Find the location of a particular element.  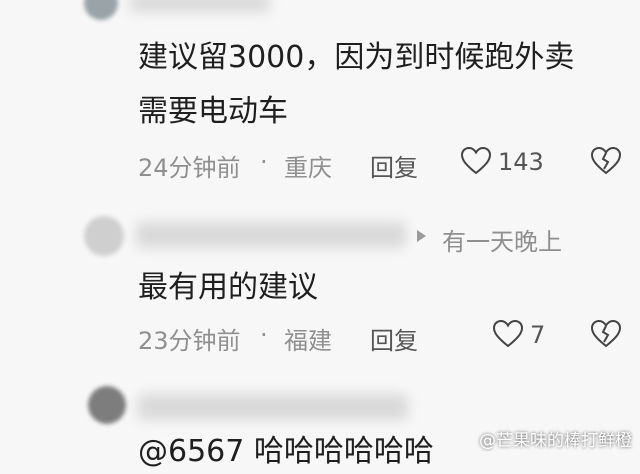

comment-2-reply-to: 有一天晚上 is located at coordinates (502, 239).